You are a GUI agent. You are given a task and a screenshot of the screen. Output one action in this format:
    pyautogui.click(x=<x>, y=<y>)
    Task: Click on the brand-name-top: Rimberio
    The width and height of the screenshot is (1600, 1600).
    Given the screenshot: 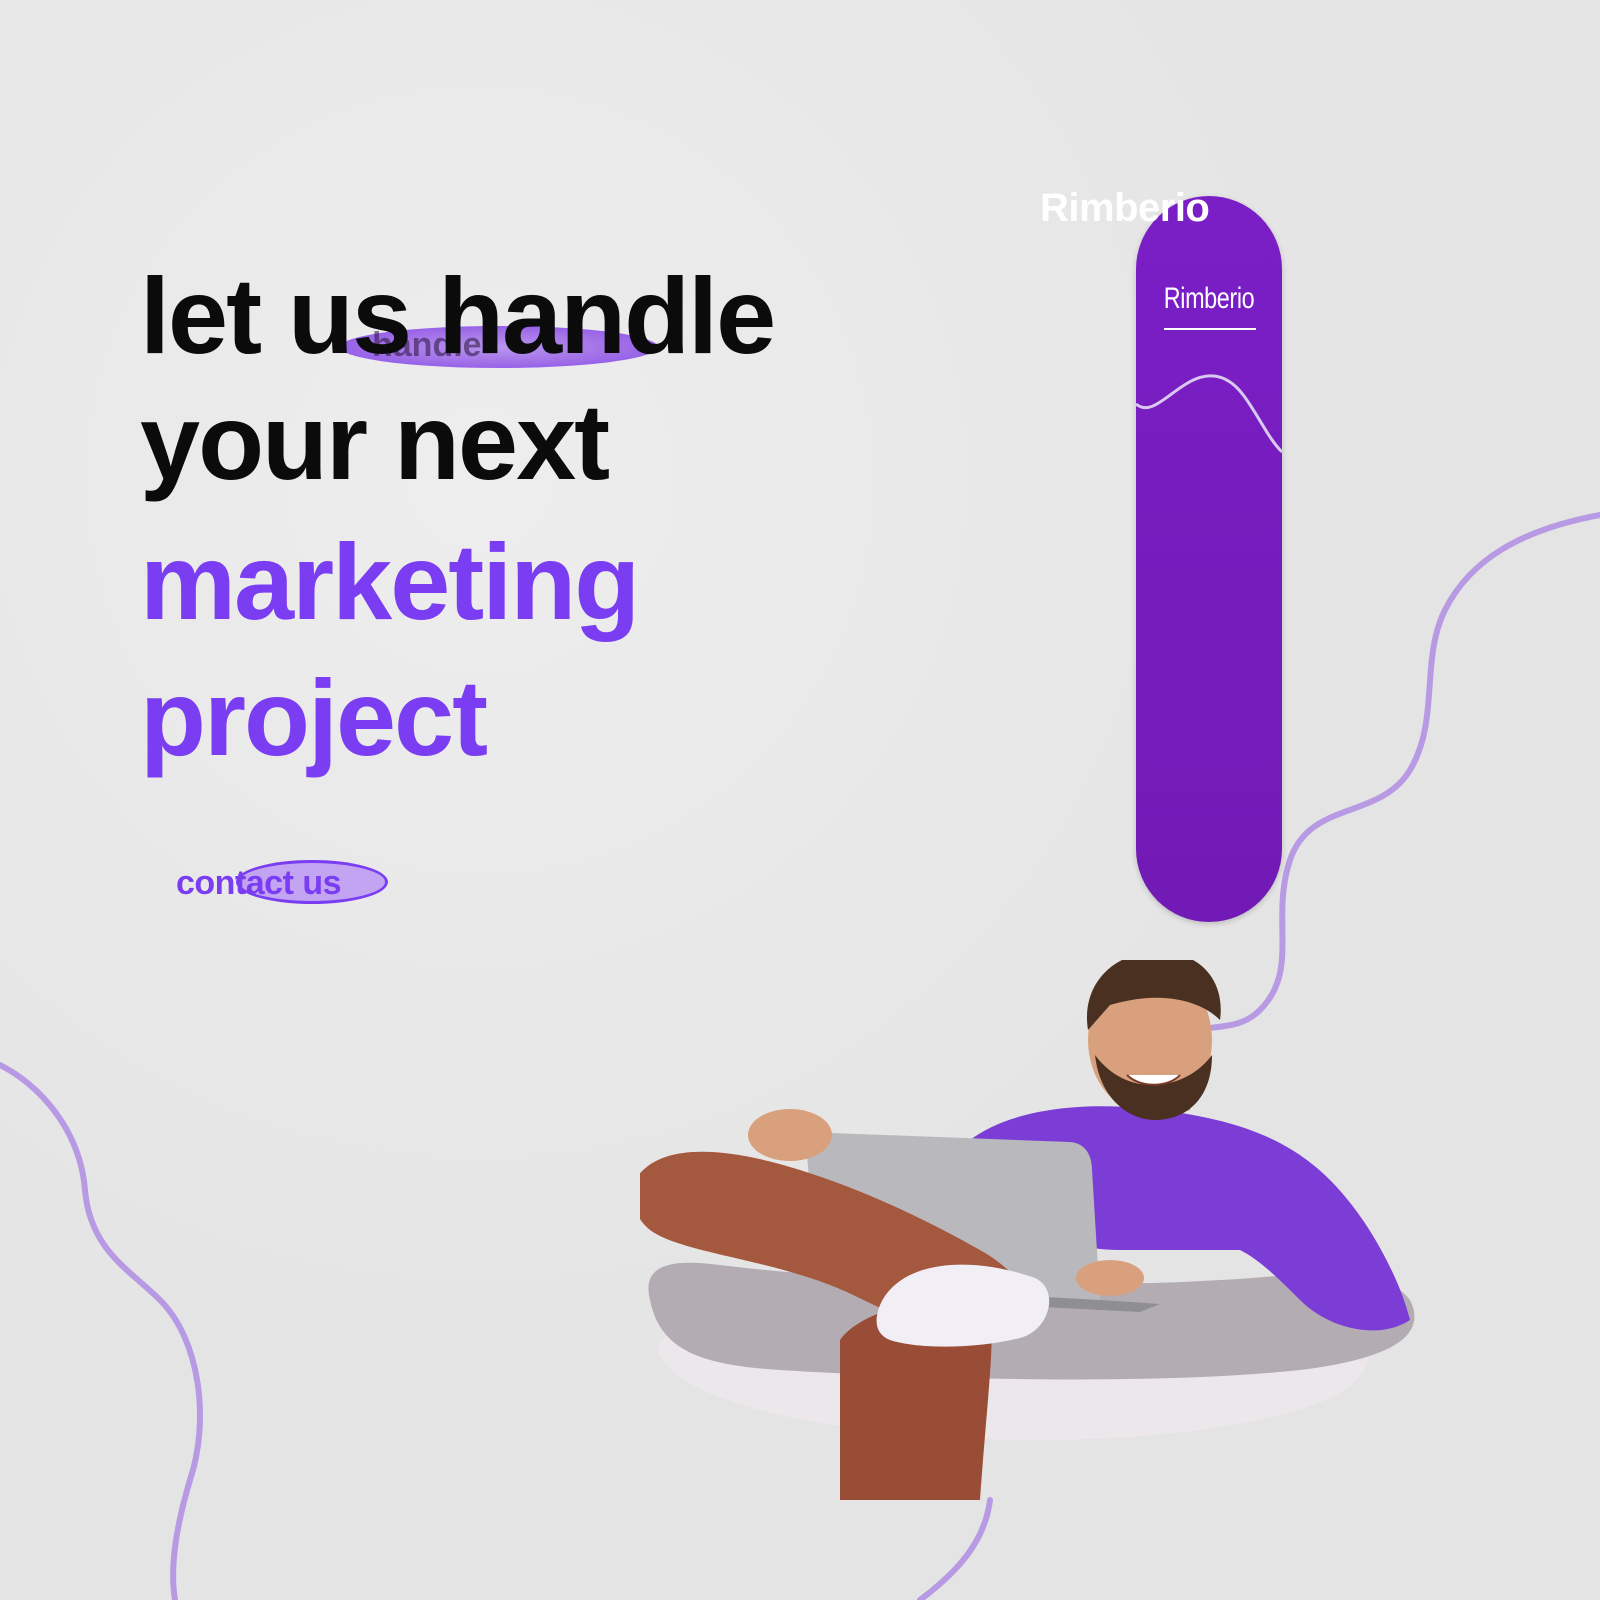 What is the action you would take?
    pyautogui.click(x=1125, y=208)
    